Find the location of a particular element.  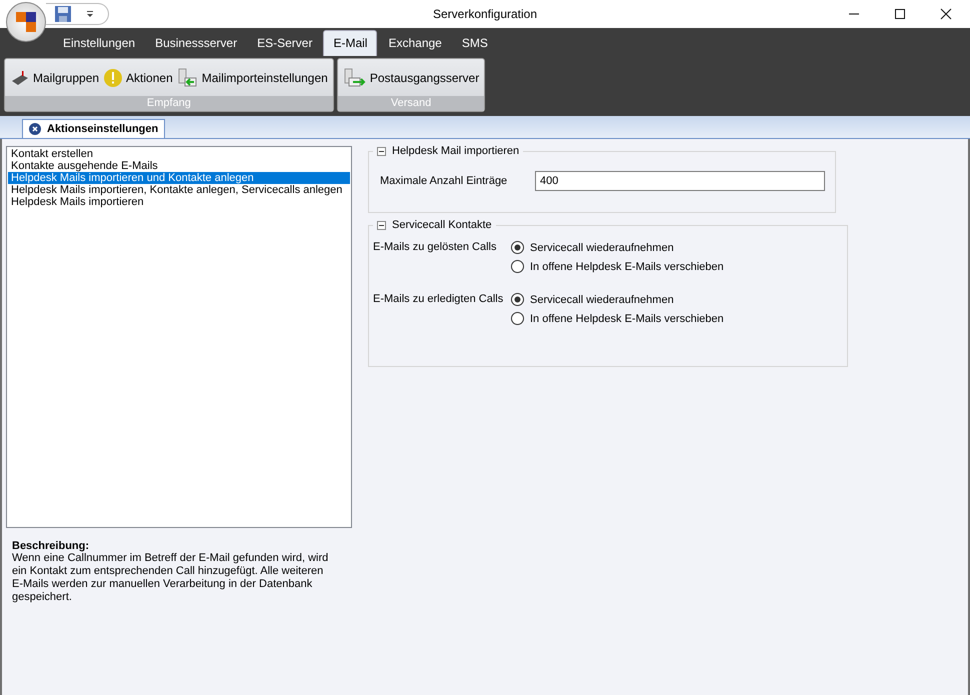

ribbon-tab: Businessserver is located at coordinates (196, 43).